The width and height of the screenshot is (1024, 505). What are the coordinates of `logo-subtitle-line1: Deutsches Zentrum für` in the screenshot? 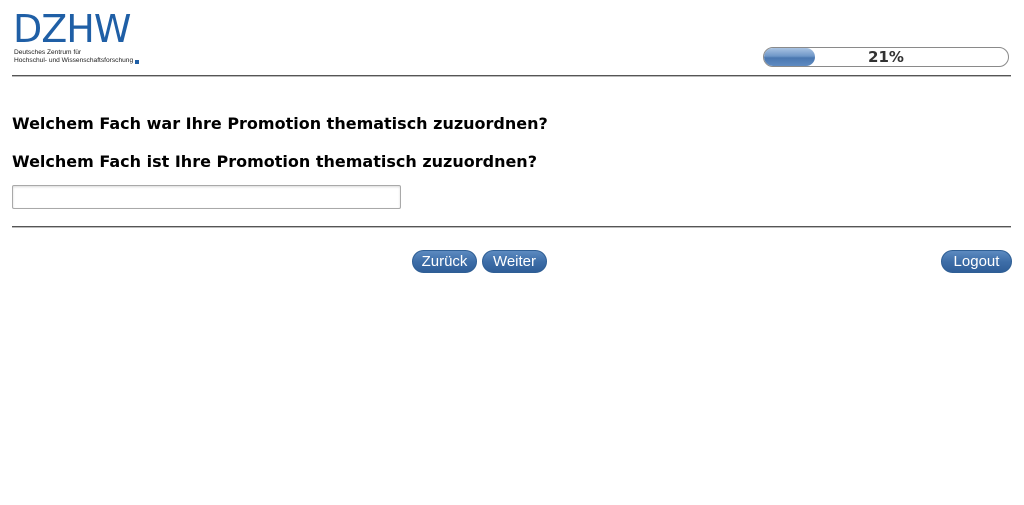 It's located at (48, 52).